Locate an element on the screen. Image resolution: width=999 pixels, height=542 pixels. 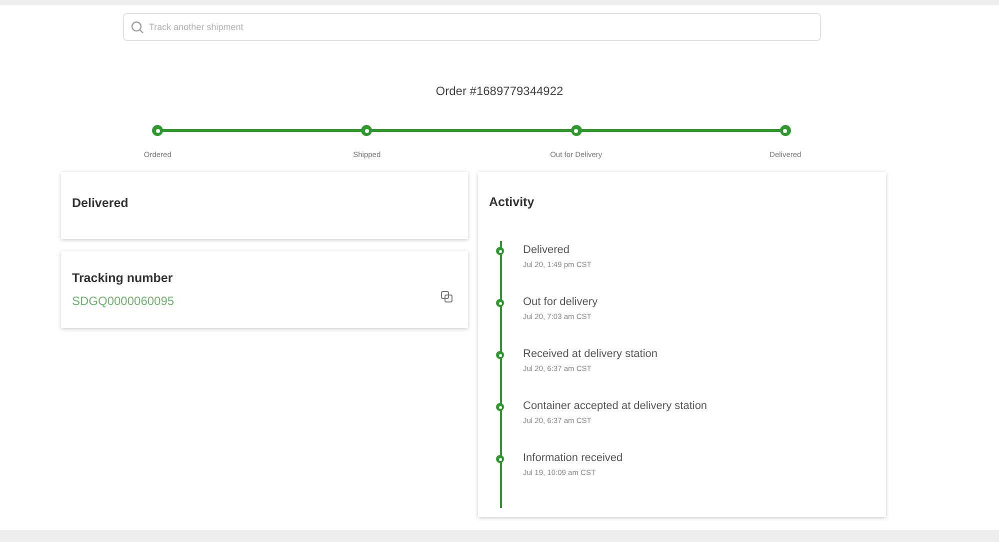
search-icon is located at coordinates (137, 27).